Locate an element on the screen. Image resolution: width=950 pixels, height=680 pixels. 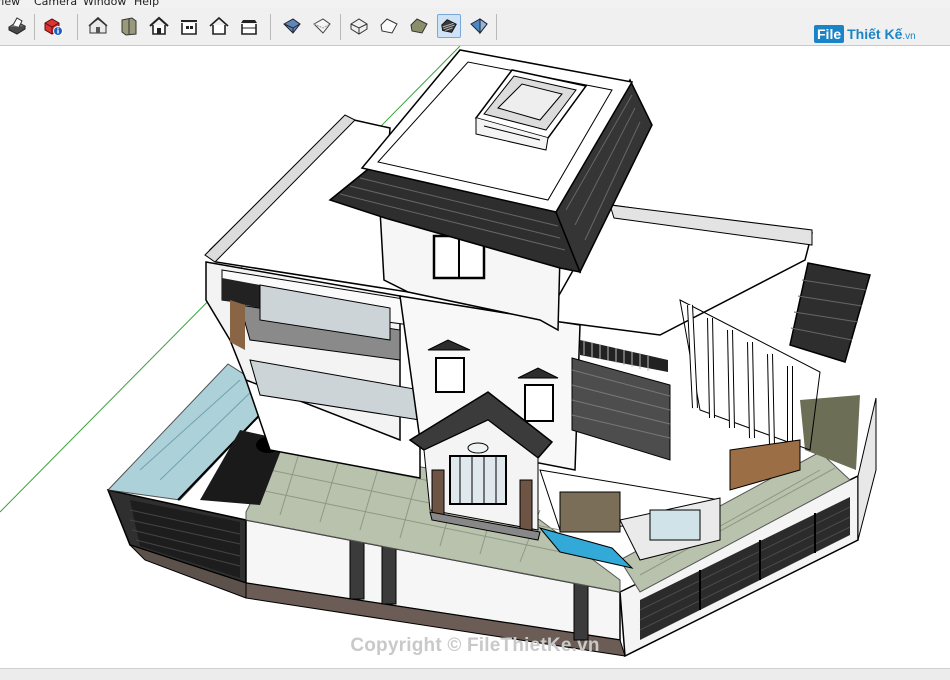
shaded-icon is located at coordinates (419, 26).